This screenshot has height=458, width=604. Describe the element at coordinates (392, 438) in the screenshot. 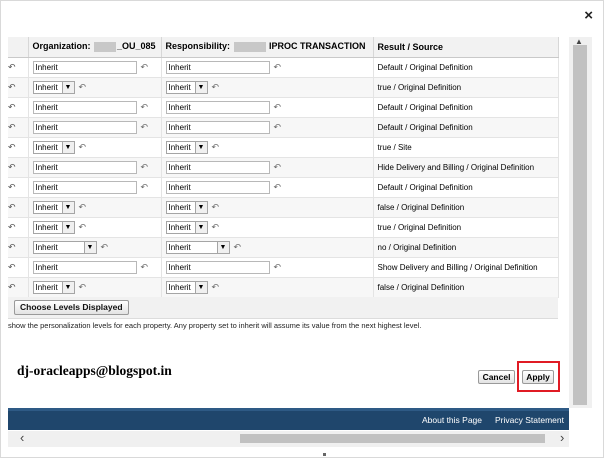

I see `horizontal-scroll-thumb` at that location.